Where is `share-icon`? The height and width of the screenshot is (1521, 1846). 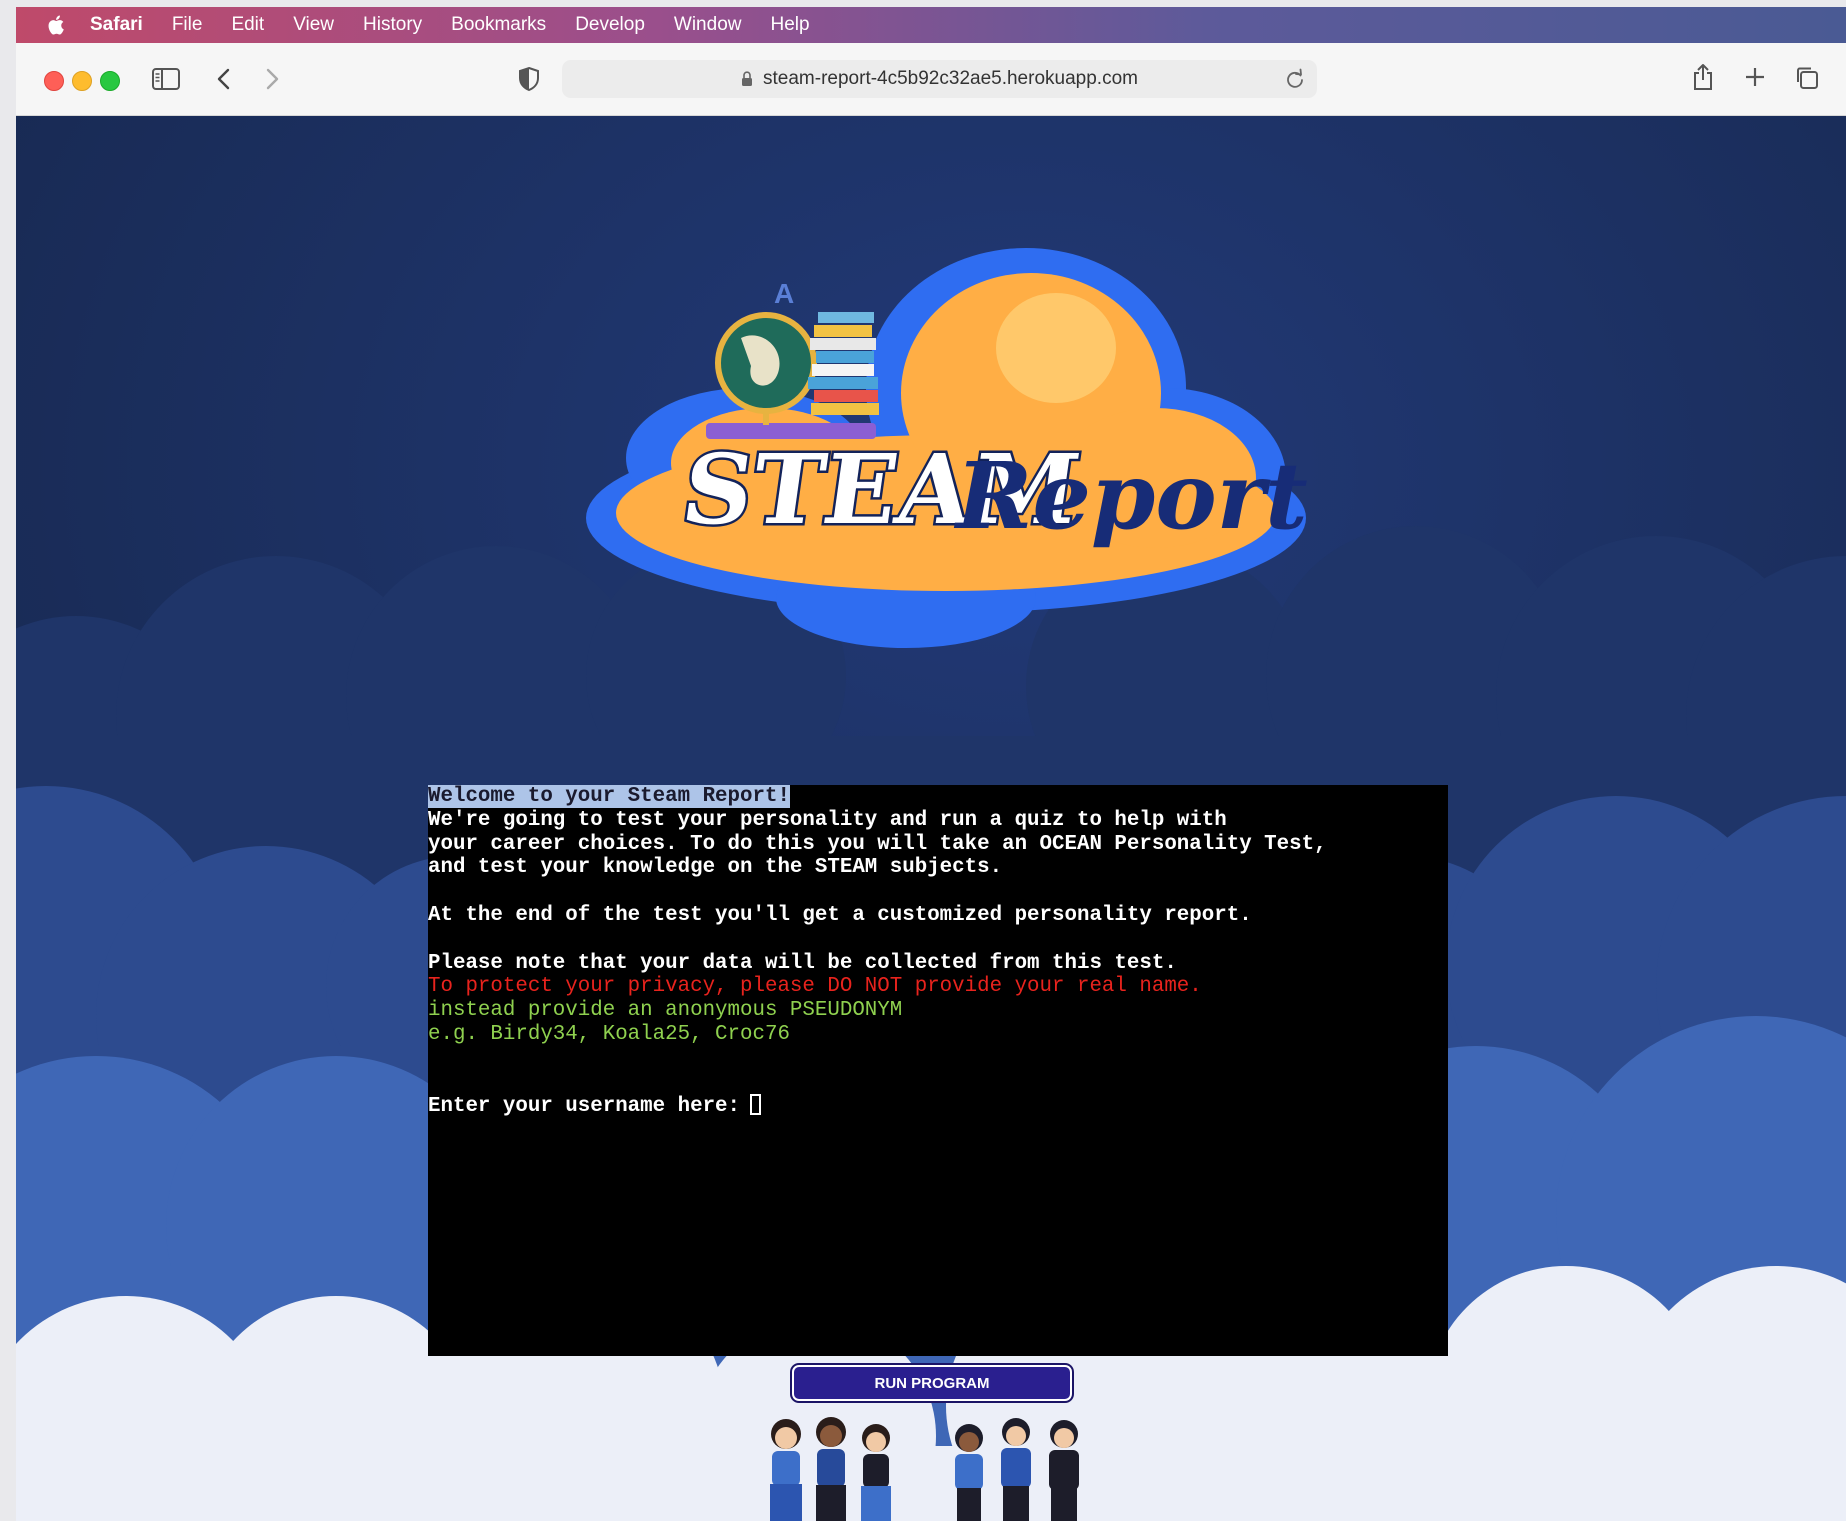 share-icon is located at coordinates (1703, 77).